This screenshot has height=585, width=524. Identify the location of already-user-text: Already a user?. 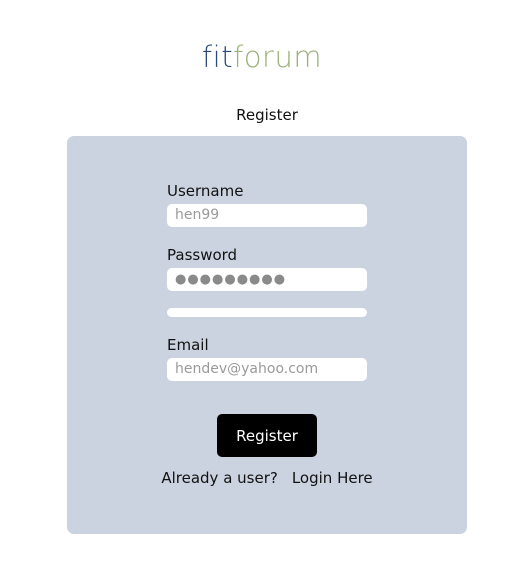
(219, 478).